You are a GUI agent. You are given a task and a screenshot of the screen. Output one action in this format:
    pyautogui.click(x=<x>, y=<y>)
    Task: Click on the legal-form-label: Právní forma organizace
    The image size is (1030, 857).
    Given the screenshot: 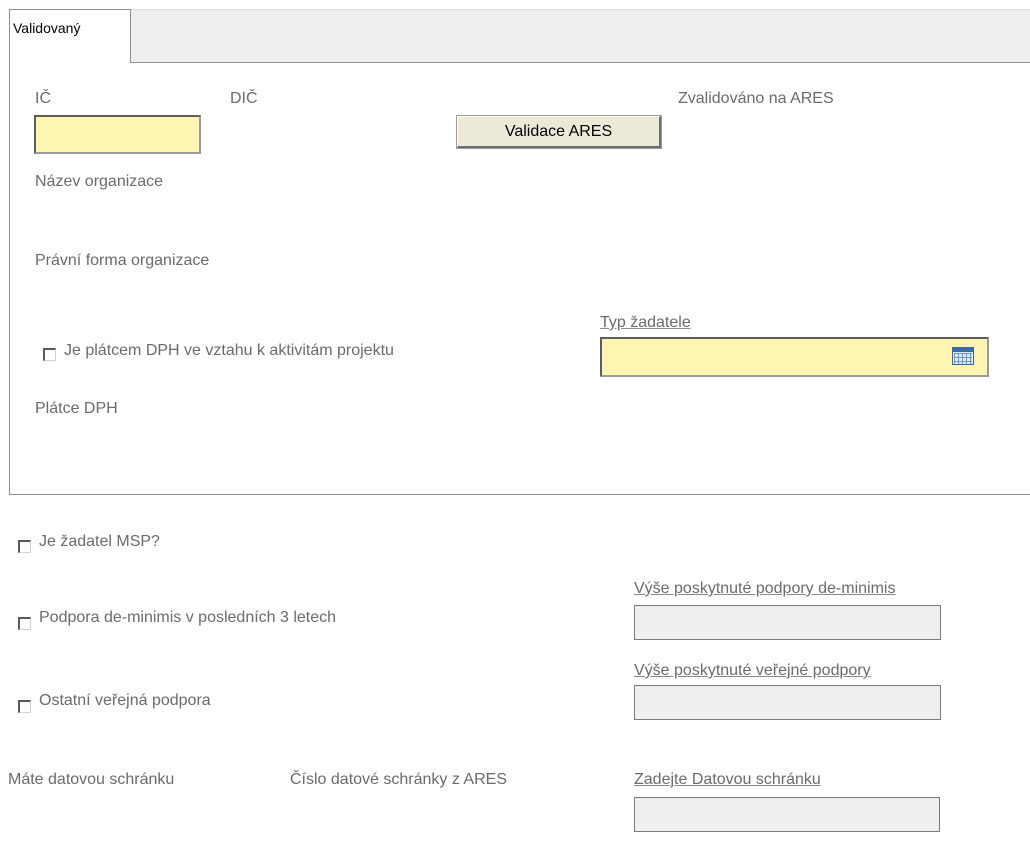 What is the action you would take?
    pyautogui.click(x=122, y=260)
    